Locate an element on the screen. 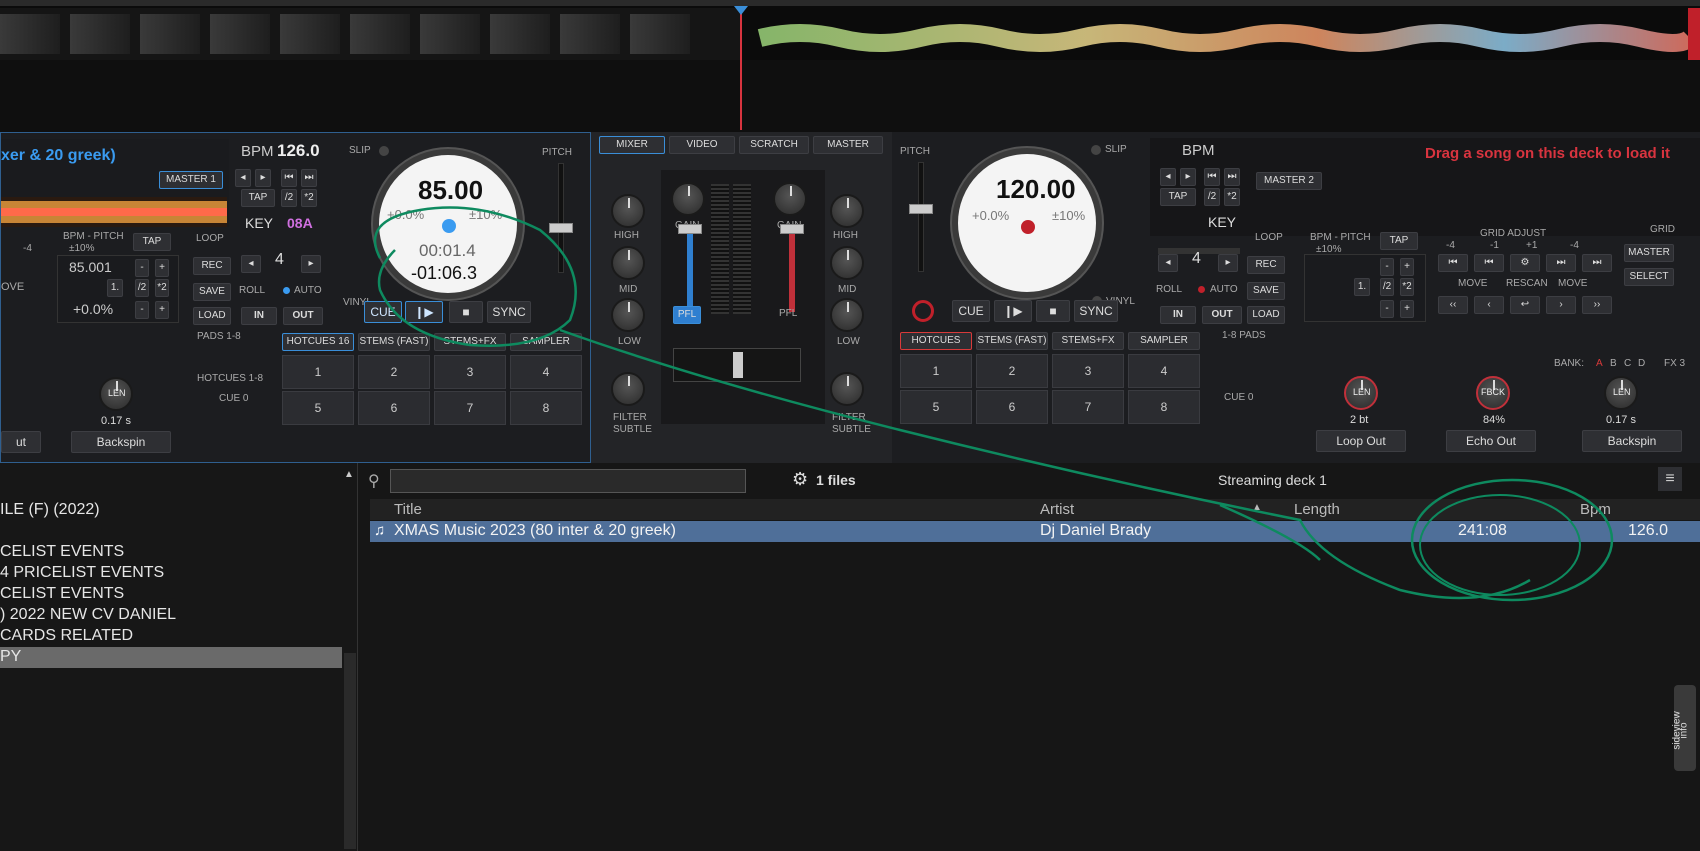 This screenshot has width=1700, height=851. deck-a-out-button: OUT is located at coordinates (303, 316).